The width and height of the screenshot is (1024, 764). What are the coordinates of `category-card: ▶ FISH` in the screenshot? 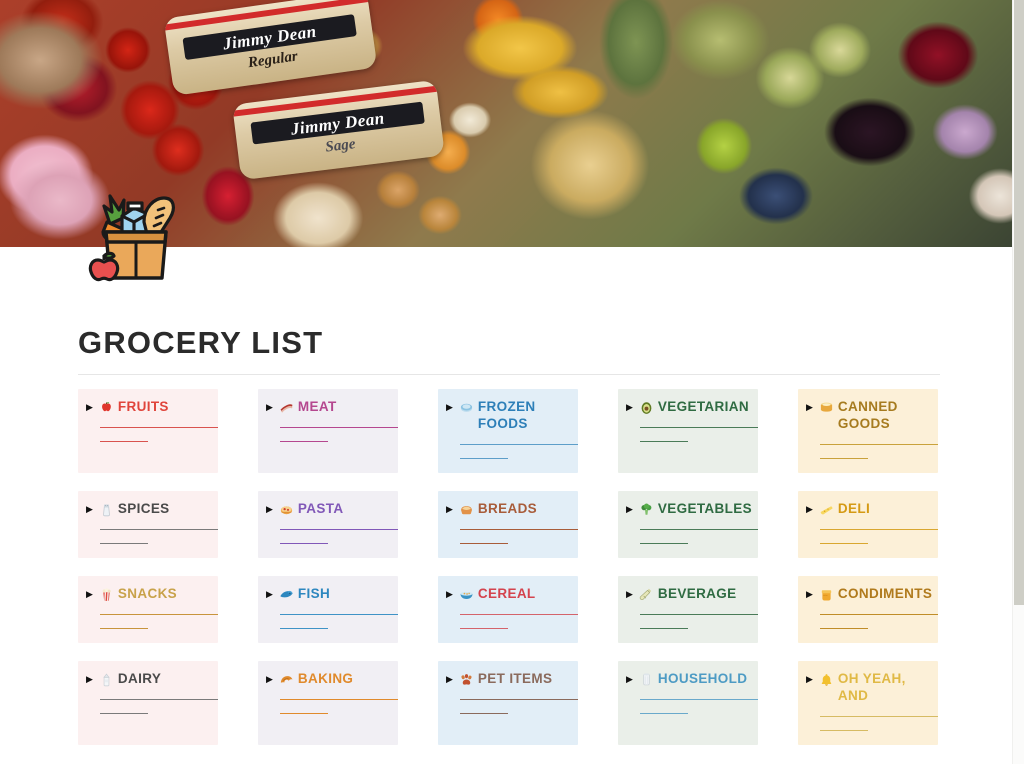 It's located at (328, 609).